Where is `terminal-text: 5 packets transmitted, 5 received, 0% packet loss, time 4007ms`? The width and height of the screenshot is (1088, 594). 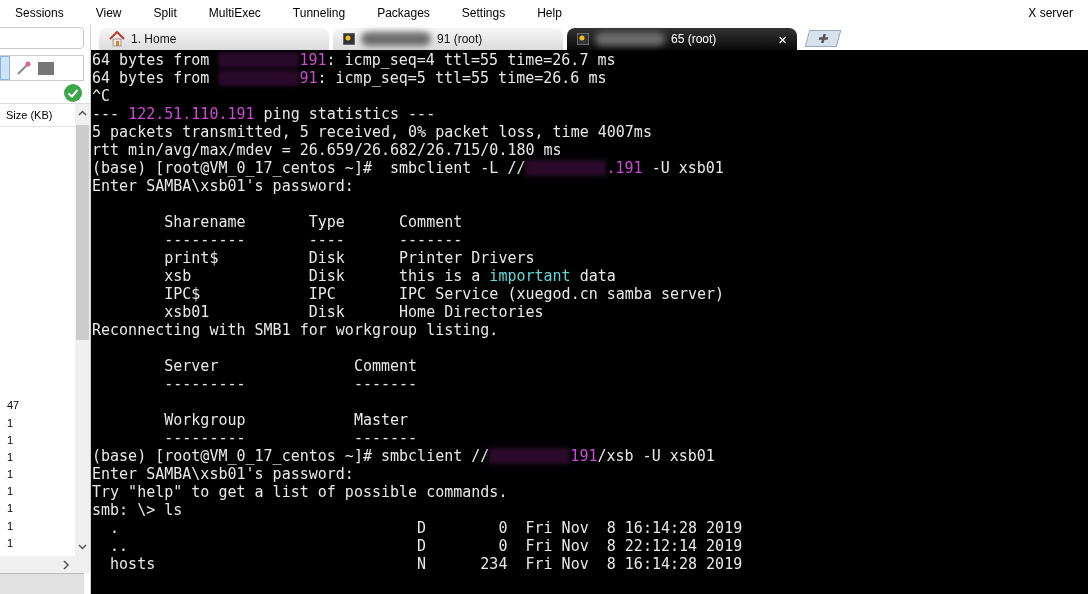 terminal-text: 5 packets transmitted, 5 received, 0% packet loss, time 4007ms is located at coordinates (372, 132).